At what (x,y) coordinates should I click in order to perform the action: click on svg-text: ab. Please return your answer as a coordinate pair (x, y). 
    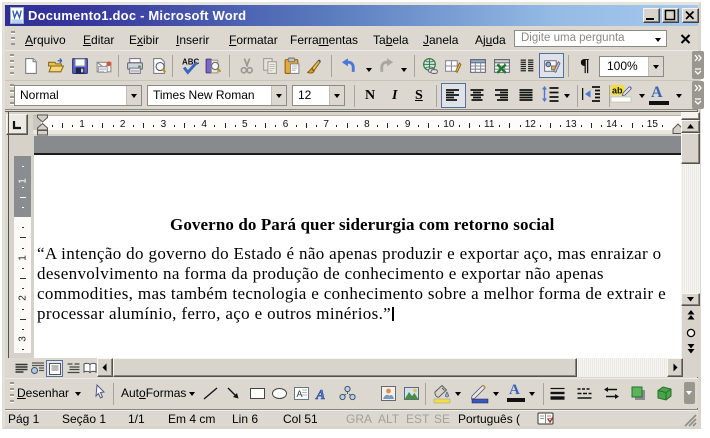
    Looking at the image, I should click on (617, 91).